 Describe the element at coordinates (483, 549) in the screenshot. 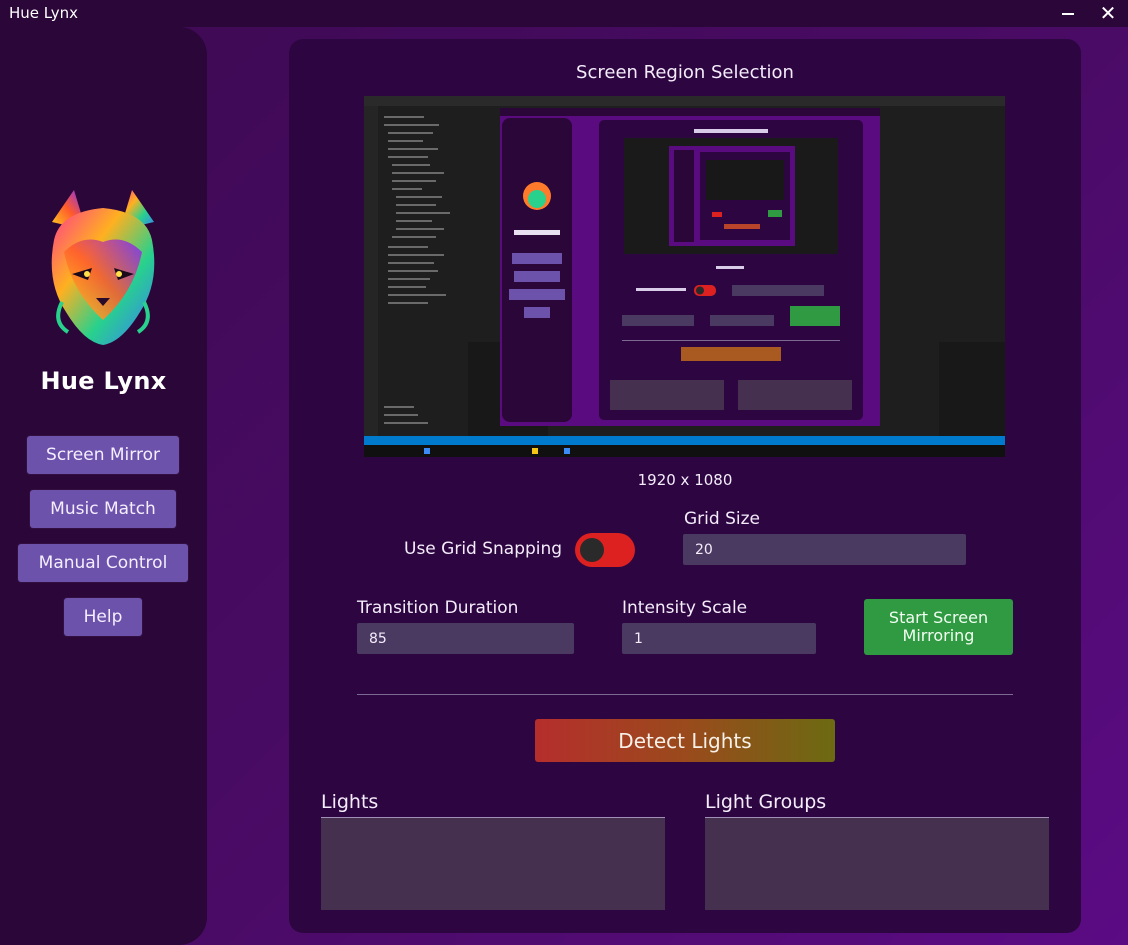

I see `grid-snapping-label: Use Grid Snapping` at that location.